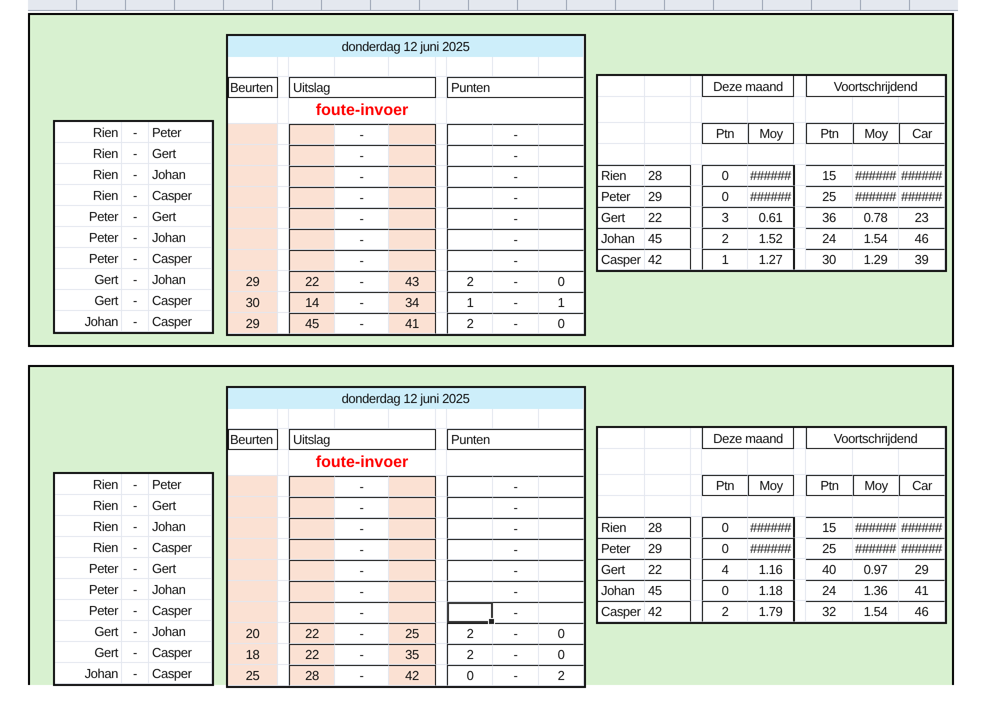  Describe the element at coordinates (253, 654) in the screenshot. I see `table-cell: 18` at that location.